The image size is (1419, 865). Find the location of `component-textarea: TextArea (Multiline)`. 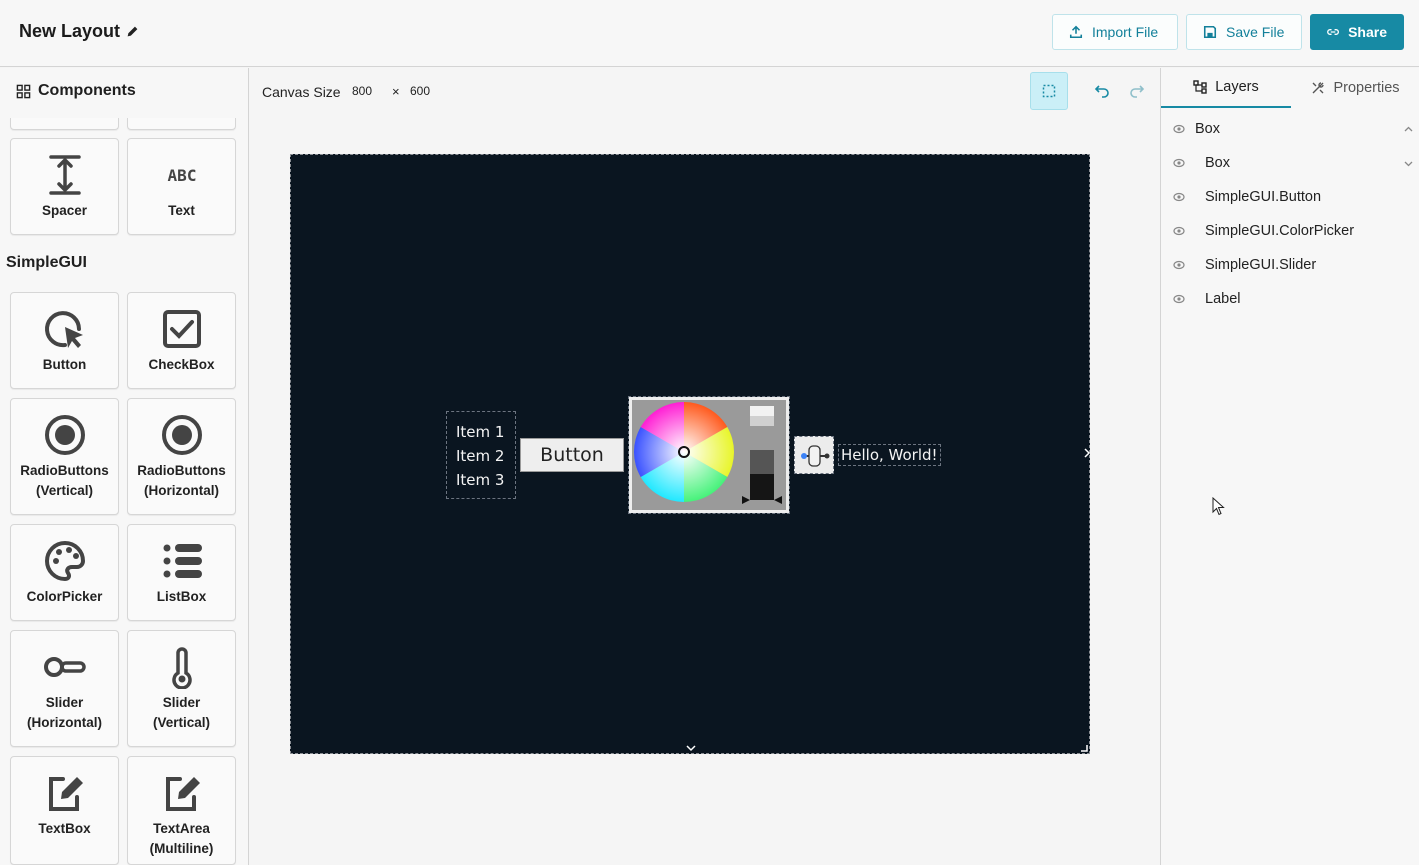

component-textarea: TextArea (Multiline) is located at coordinates (181, 810).